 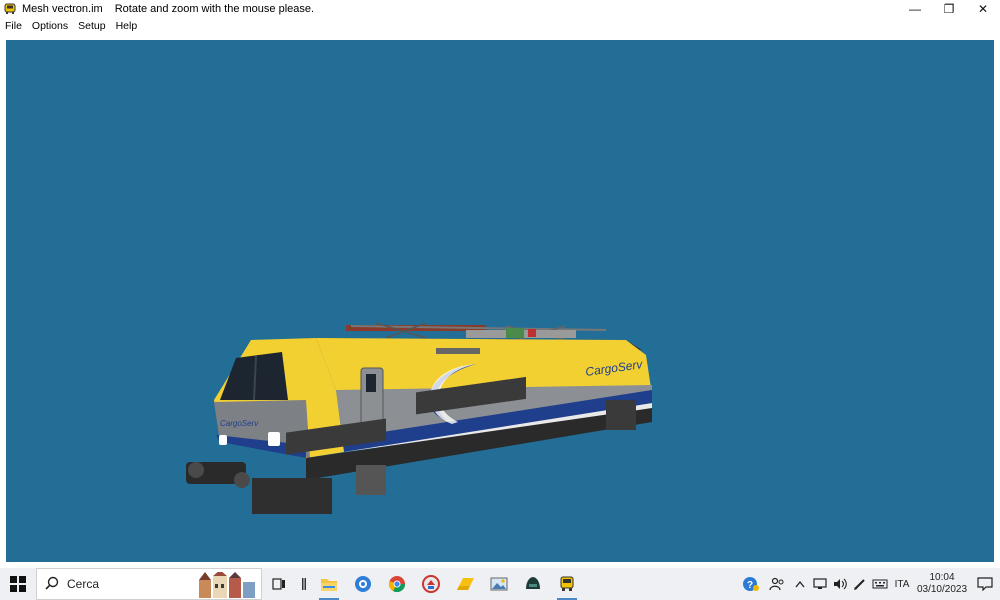 What do you see at coordinates (476, 331) in the screenshot?
I see `roof-equipment` at bounding box center [476, 331].